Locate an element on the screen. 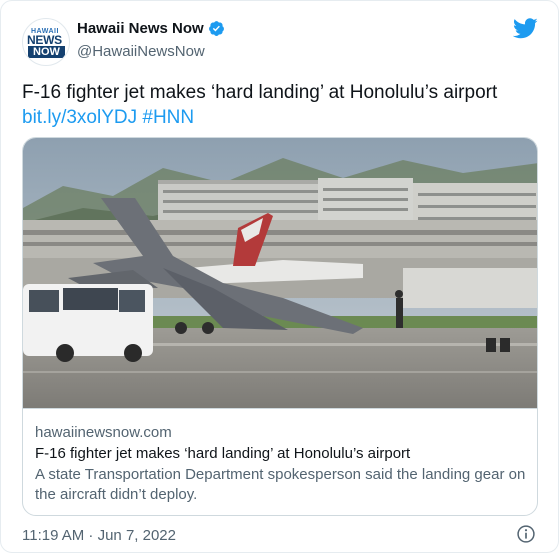  tweet-timestamp: 11:19 AM · Jun 7, 2022 is located at coordinates (99, 535).